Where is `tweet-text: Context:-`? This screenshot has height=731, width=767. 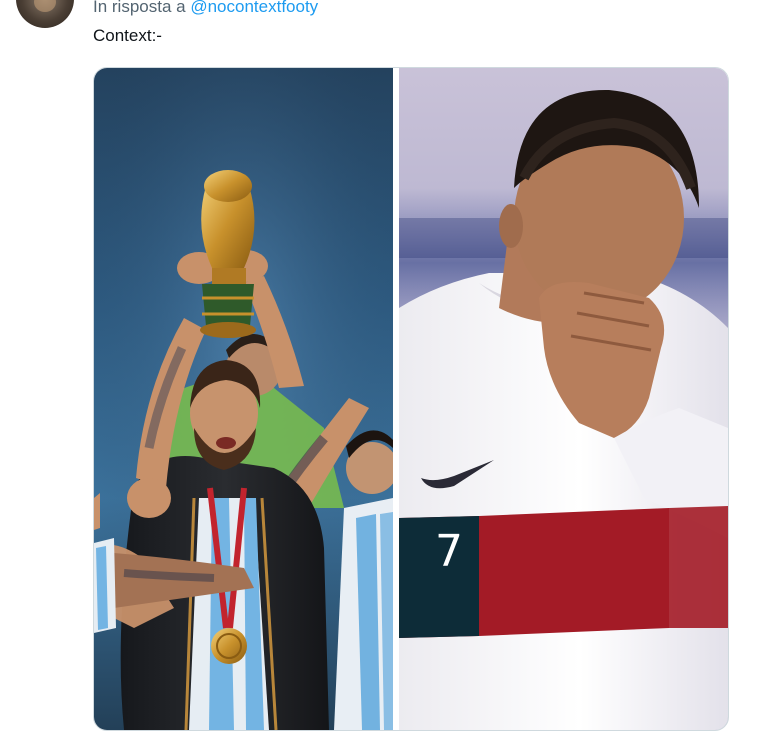 tweet-text: Context:- is located at coordinates (127, 35).